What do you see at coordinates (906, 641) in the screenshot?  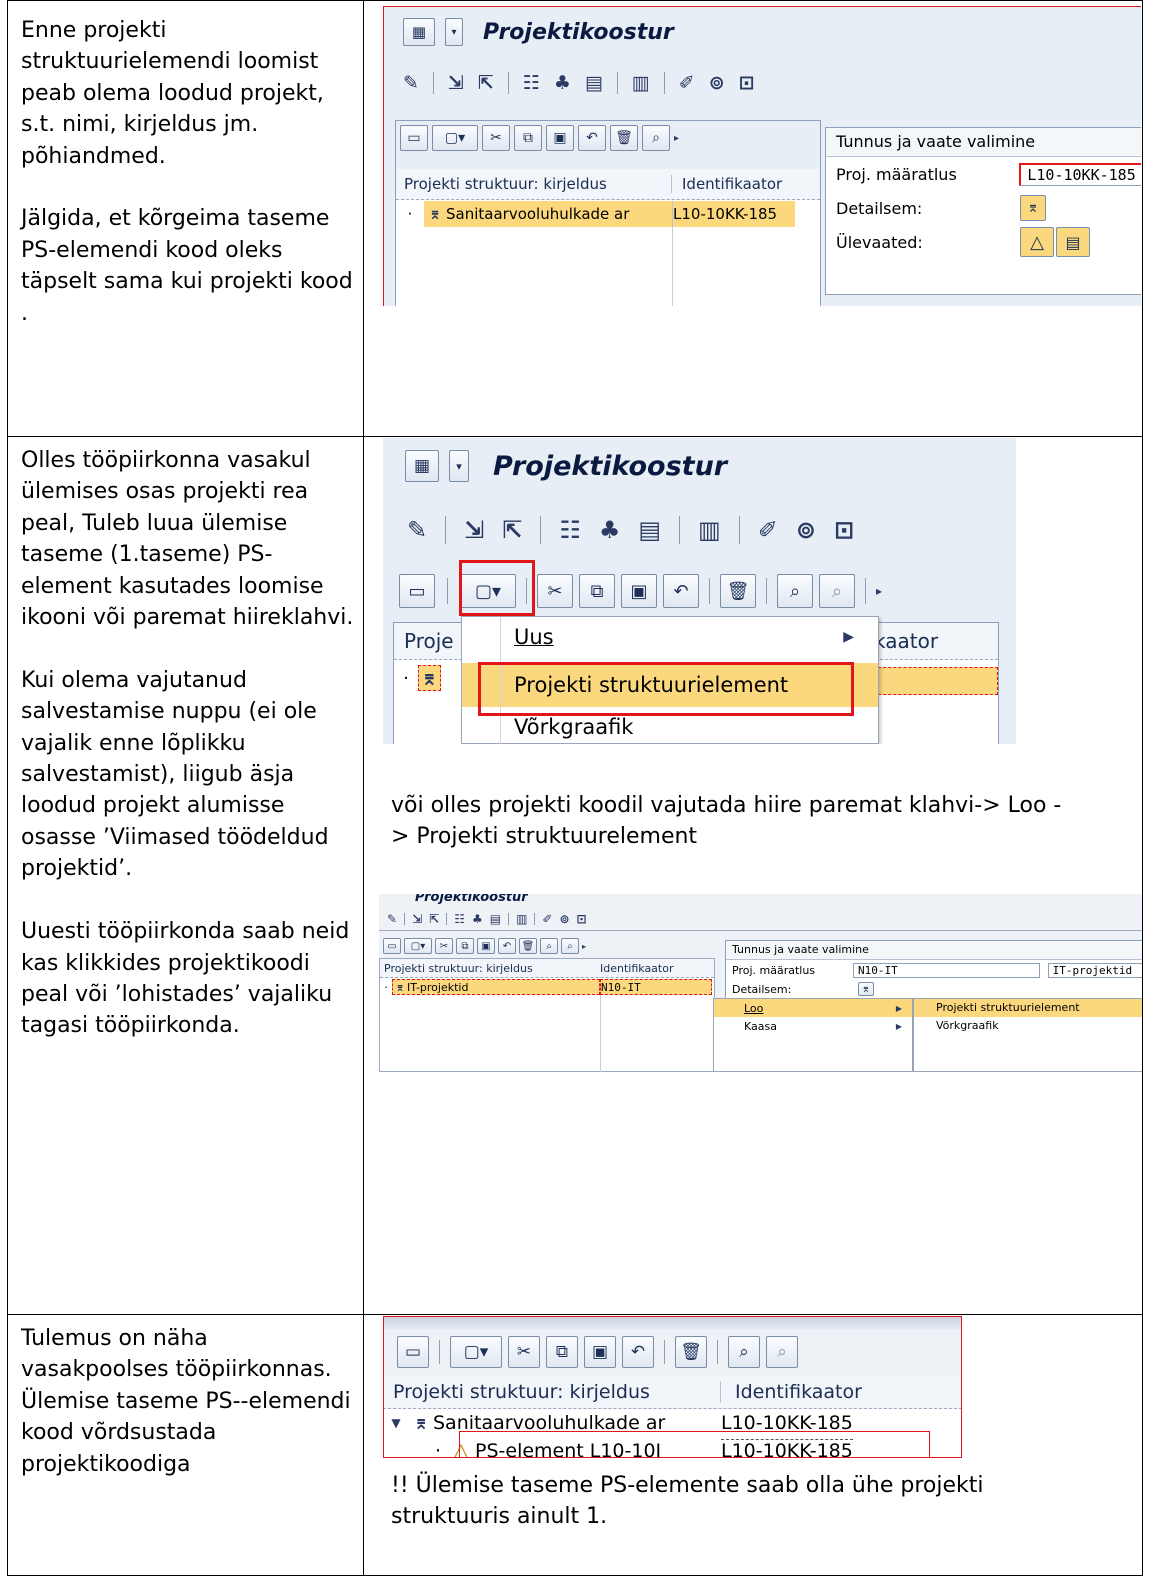 I see `column-header-identifier: kaator` at bounding box center [906, 641].